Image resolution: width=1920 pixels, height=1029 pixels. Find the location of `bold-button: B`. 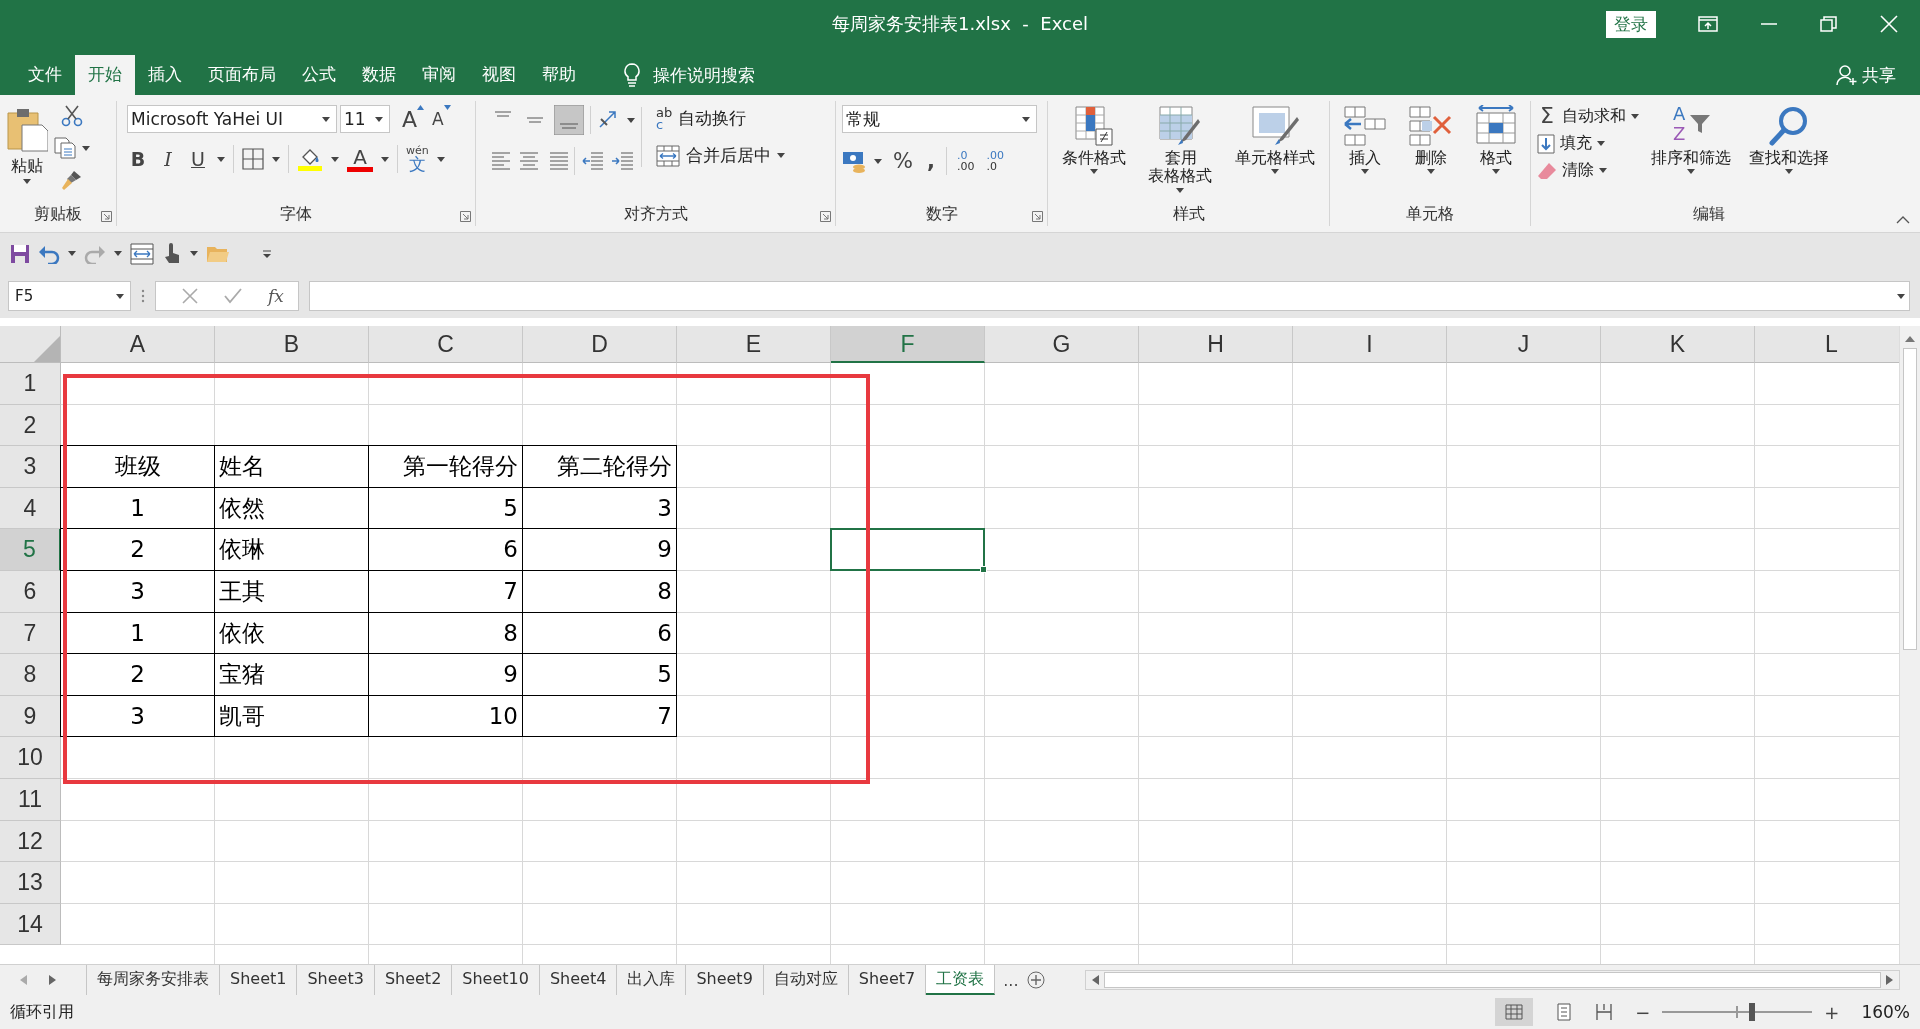

bold-button: B is located at coordinates (138, 159).